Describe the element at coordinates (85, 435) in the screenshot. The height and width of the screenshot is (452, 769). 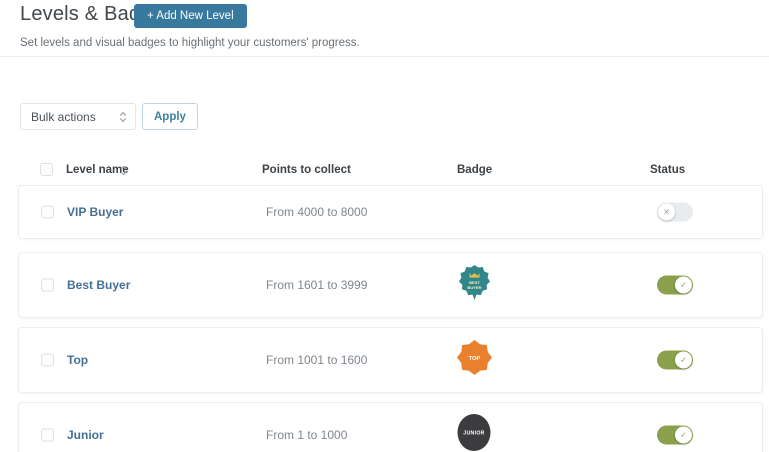
I see `level-name-link: Junior` at that location.